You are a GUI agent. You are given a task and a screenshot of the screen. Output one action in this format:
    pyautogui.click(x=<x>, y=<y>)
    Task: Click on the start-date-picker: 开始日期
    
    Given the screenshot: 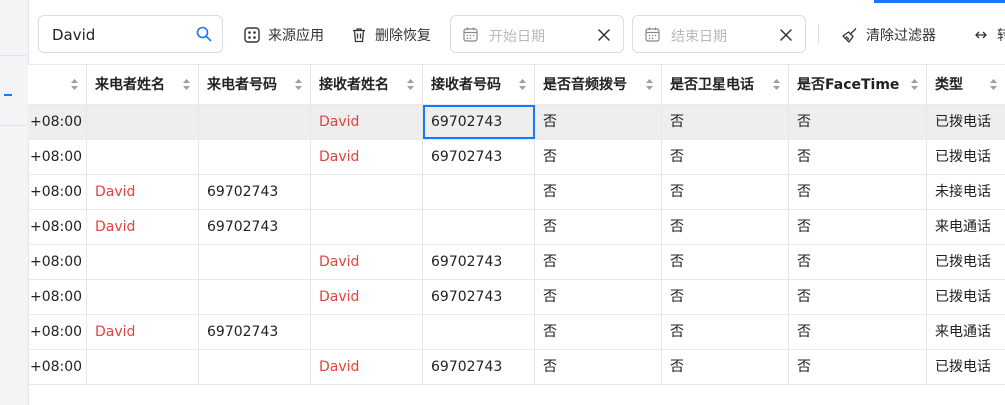 What is the action you would take?
    pyautogui.click(x=537, y=34)
    